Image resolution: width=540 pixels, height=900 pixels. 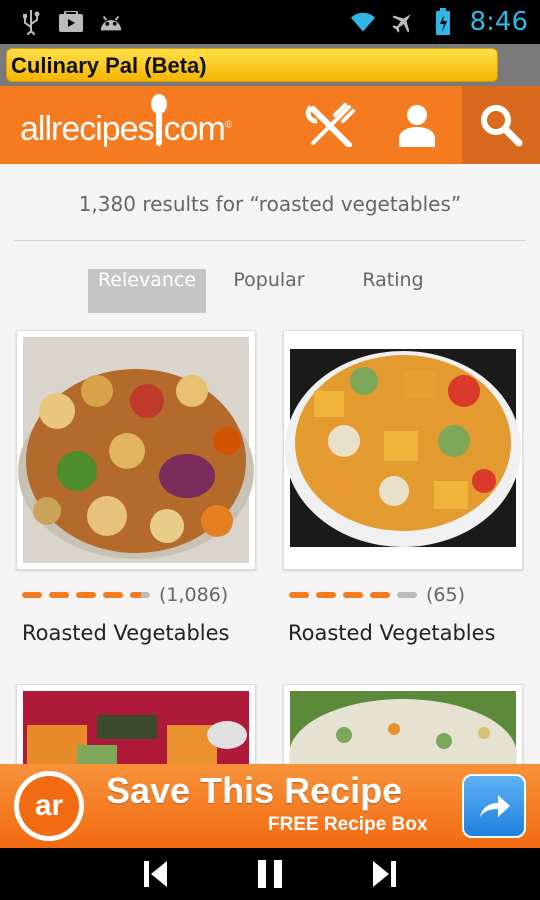 I want to click on utensils-icon, so click(x=330, y=125).